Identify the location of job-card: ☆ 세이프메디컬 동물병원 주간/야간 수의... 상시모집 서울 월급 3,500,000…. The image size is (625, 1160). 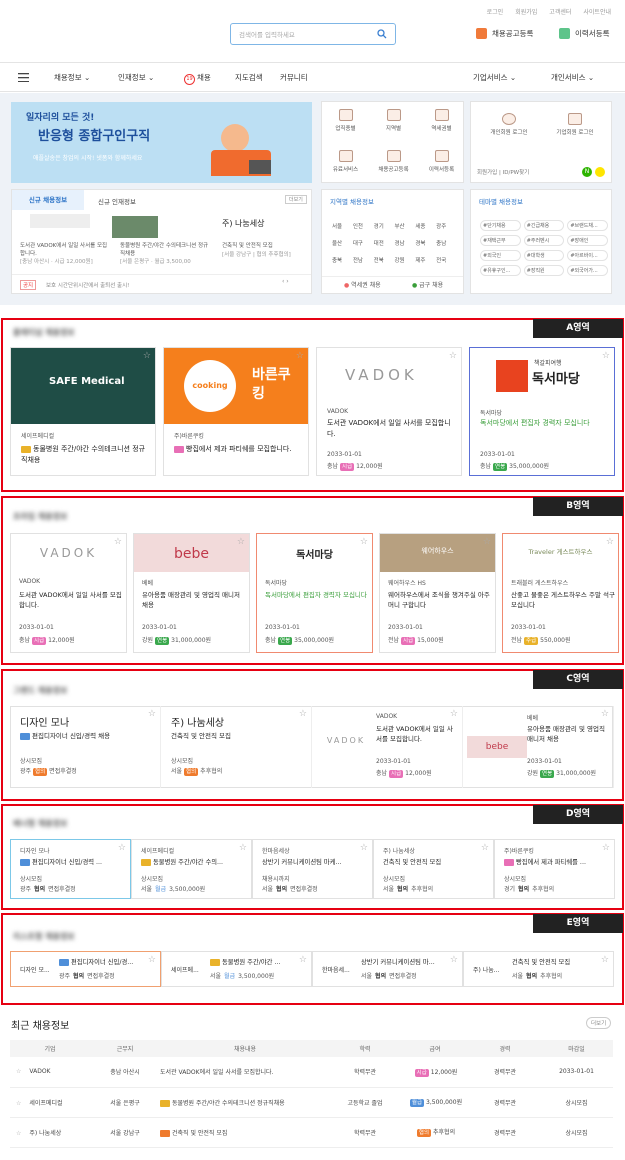
(191, 869).